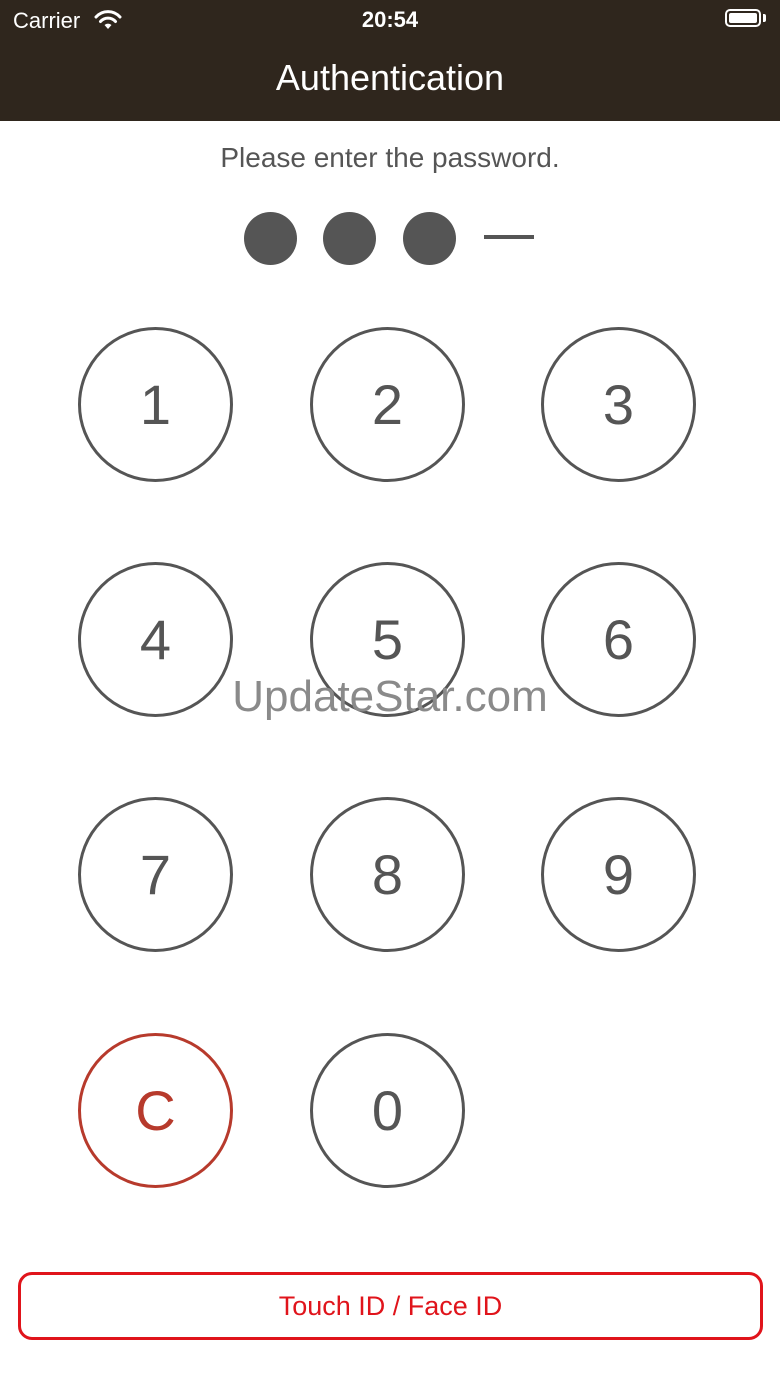  Describe the element at coordinates (387, 404) in the screenshot. I see `keypad-key-2: 2` at that location.